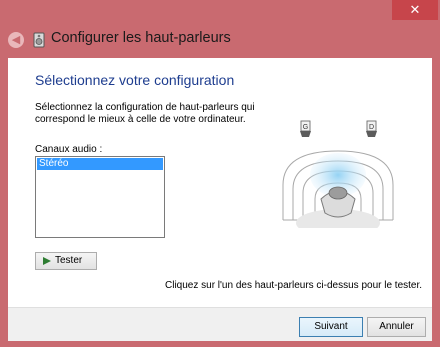 This screenshot has height=347, width=440. Describe the element at coordinates (331, 327) in the screenshot. I see `next-button: Suivant` at that location.